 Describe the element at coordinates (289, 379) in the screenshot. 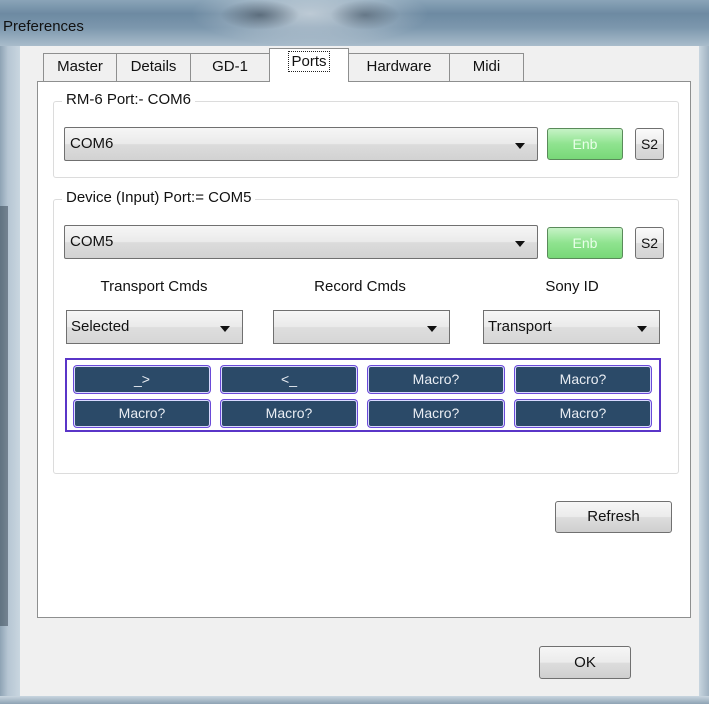

I see `macro-button-back: <_` at that location.